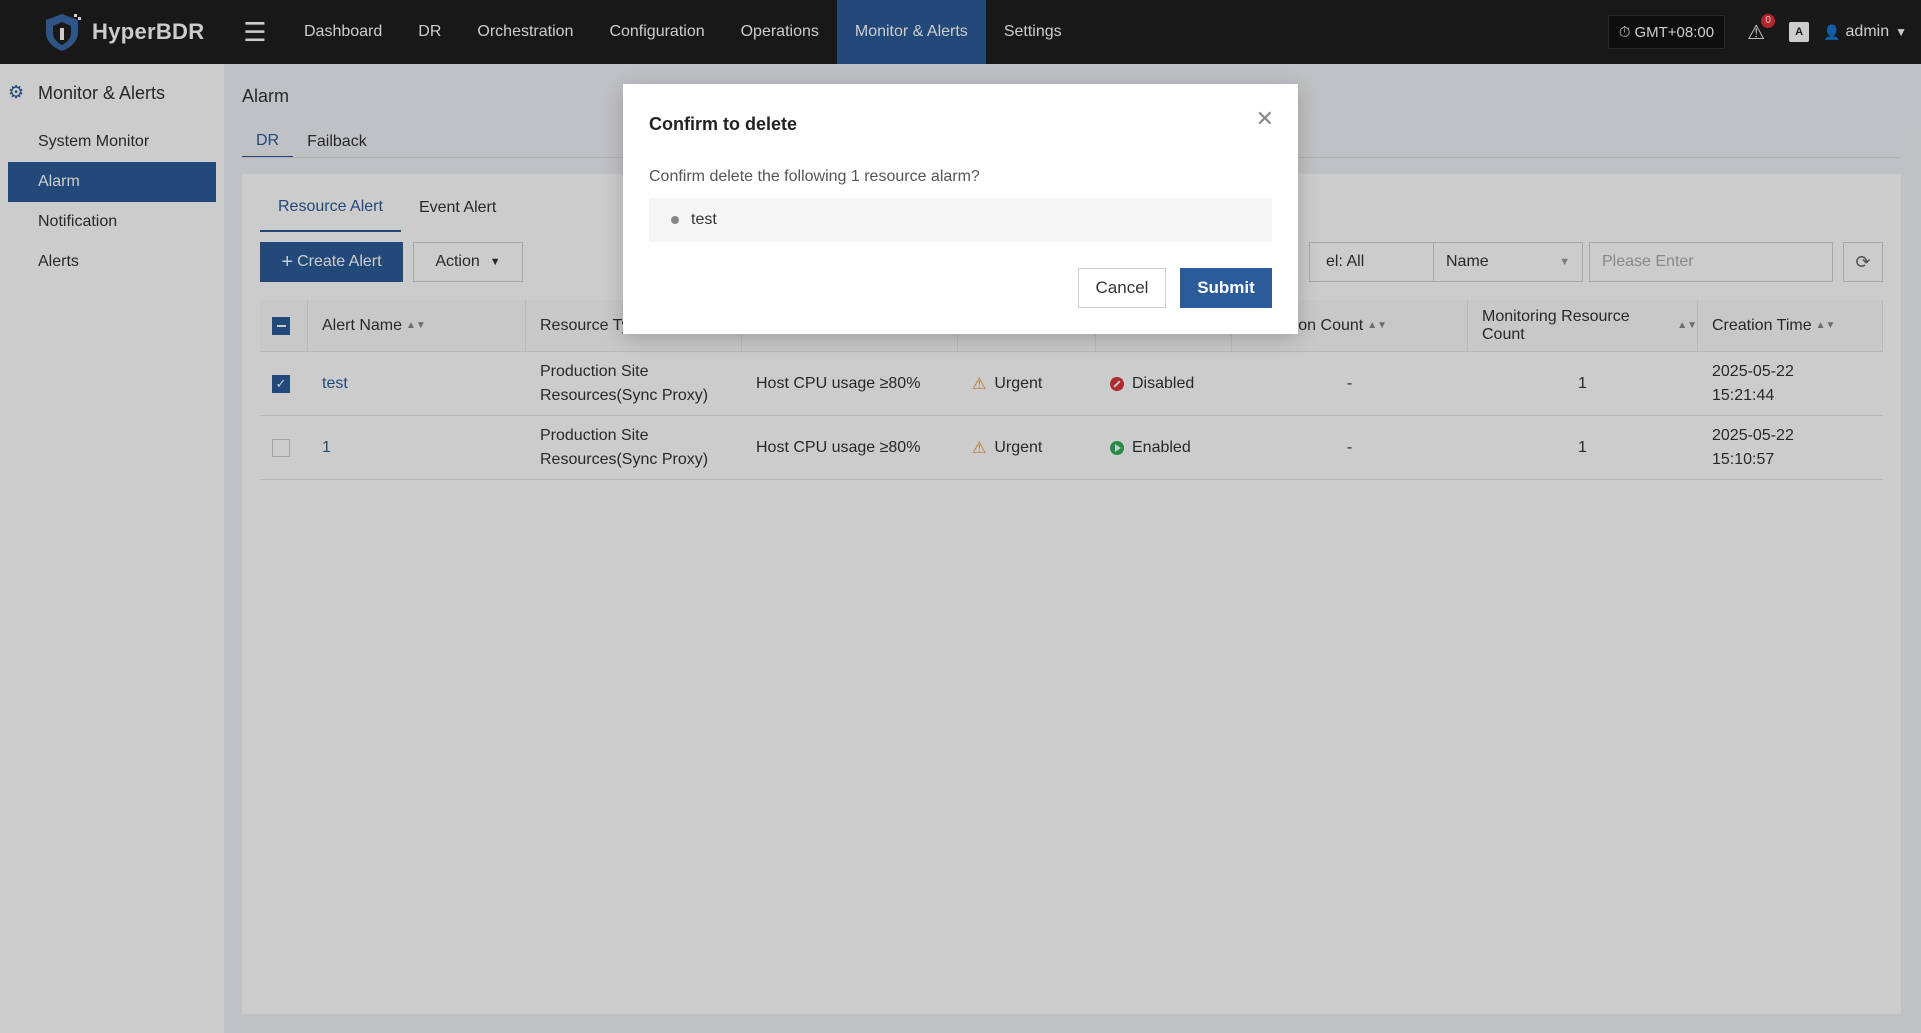 The height and width of the screenshot is (1033, 1921). What do you see at coordinates (1122, 288) in the screenshot?
I see `cancel-button: Cancel` at bounding box center [1122, 288].